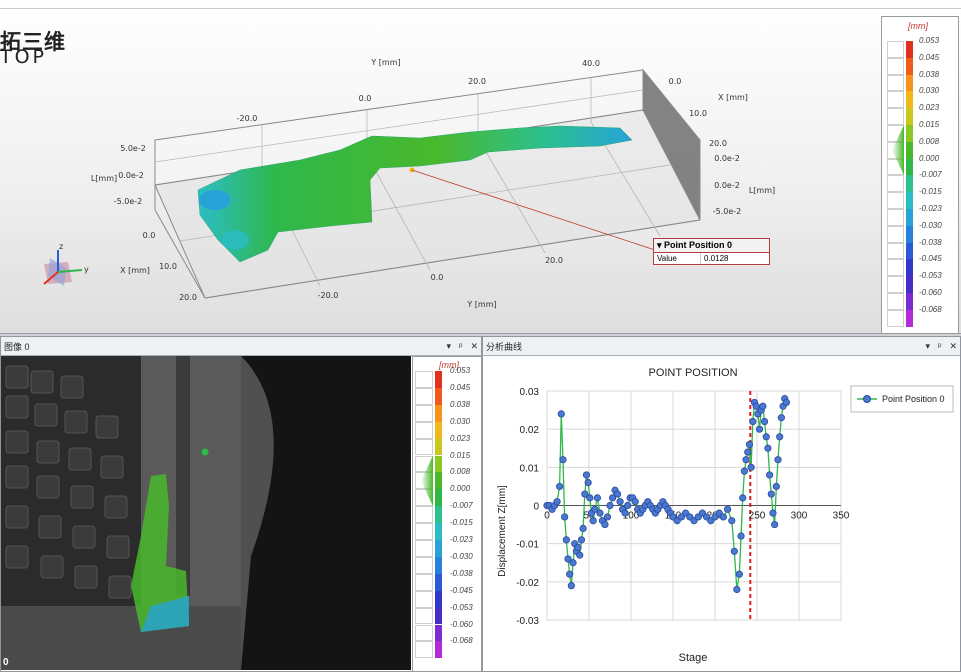  I want to click on surface-blue-patch, so click(215, 200).